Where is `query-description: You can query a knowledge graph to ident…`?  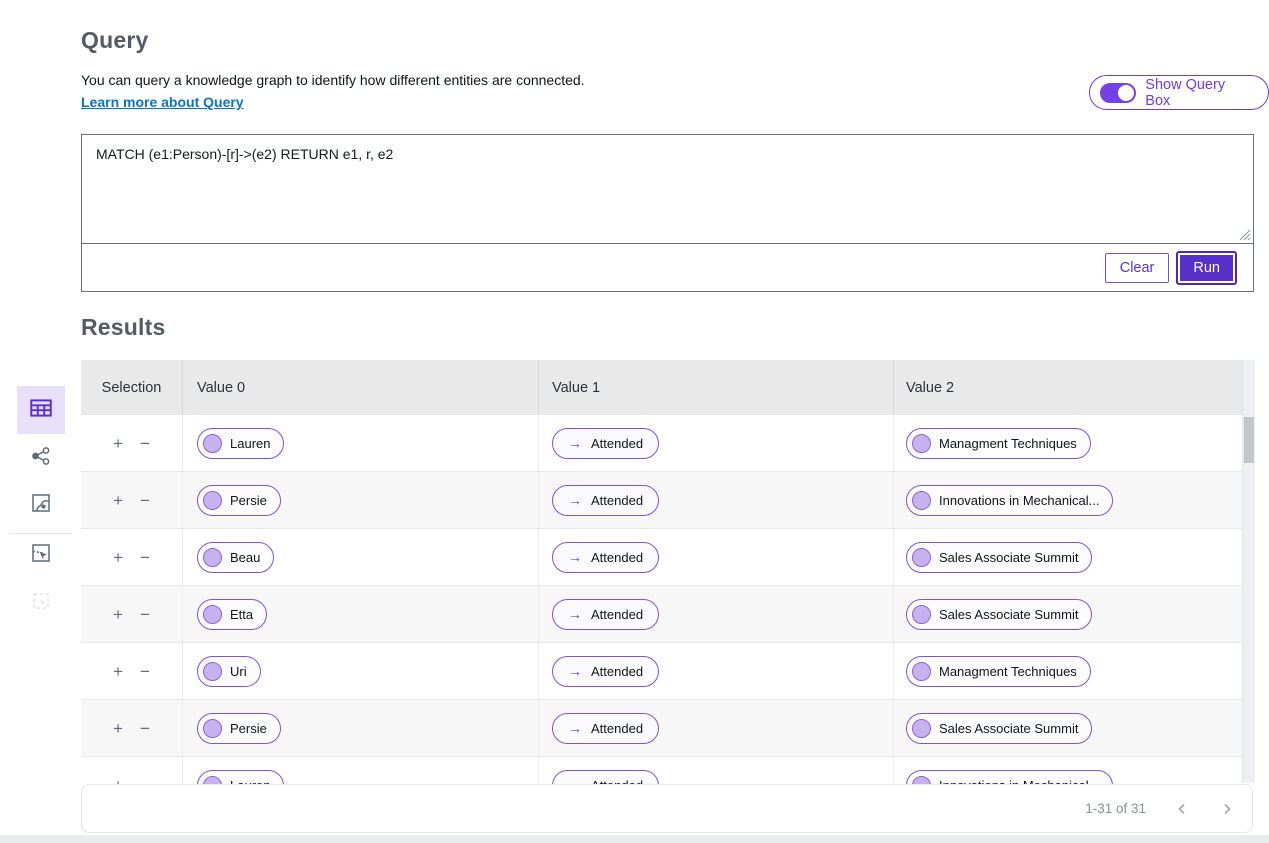 query-description: You can query a knowledge graph to ident… is located at coordinates (333, 80).